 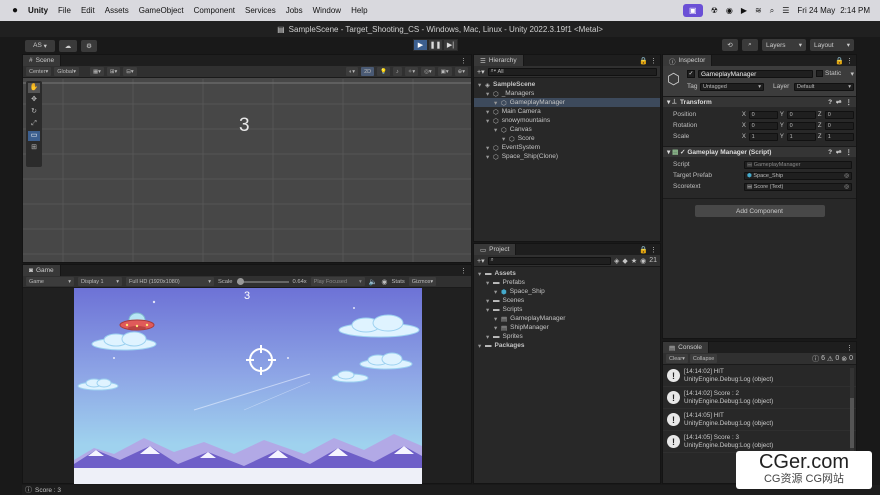 I want to click on record-icon: ◉, so click(x=729, y=10).